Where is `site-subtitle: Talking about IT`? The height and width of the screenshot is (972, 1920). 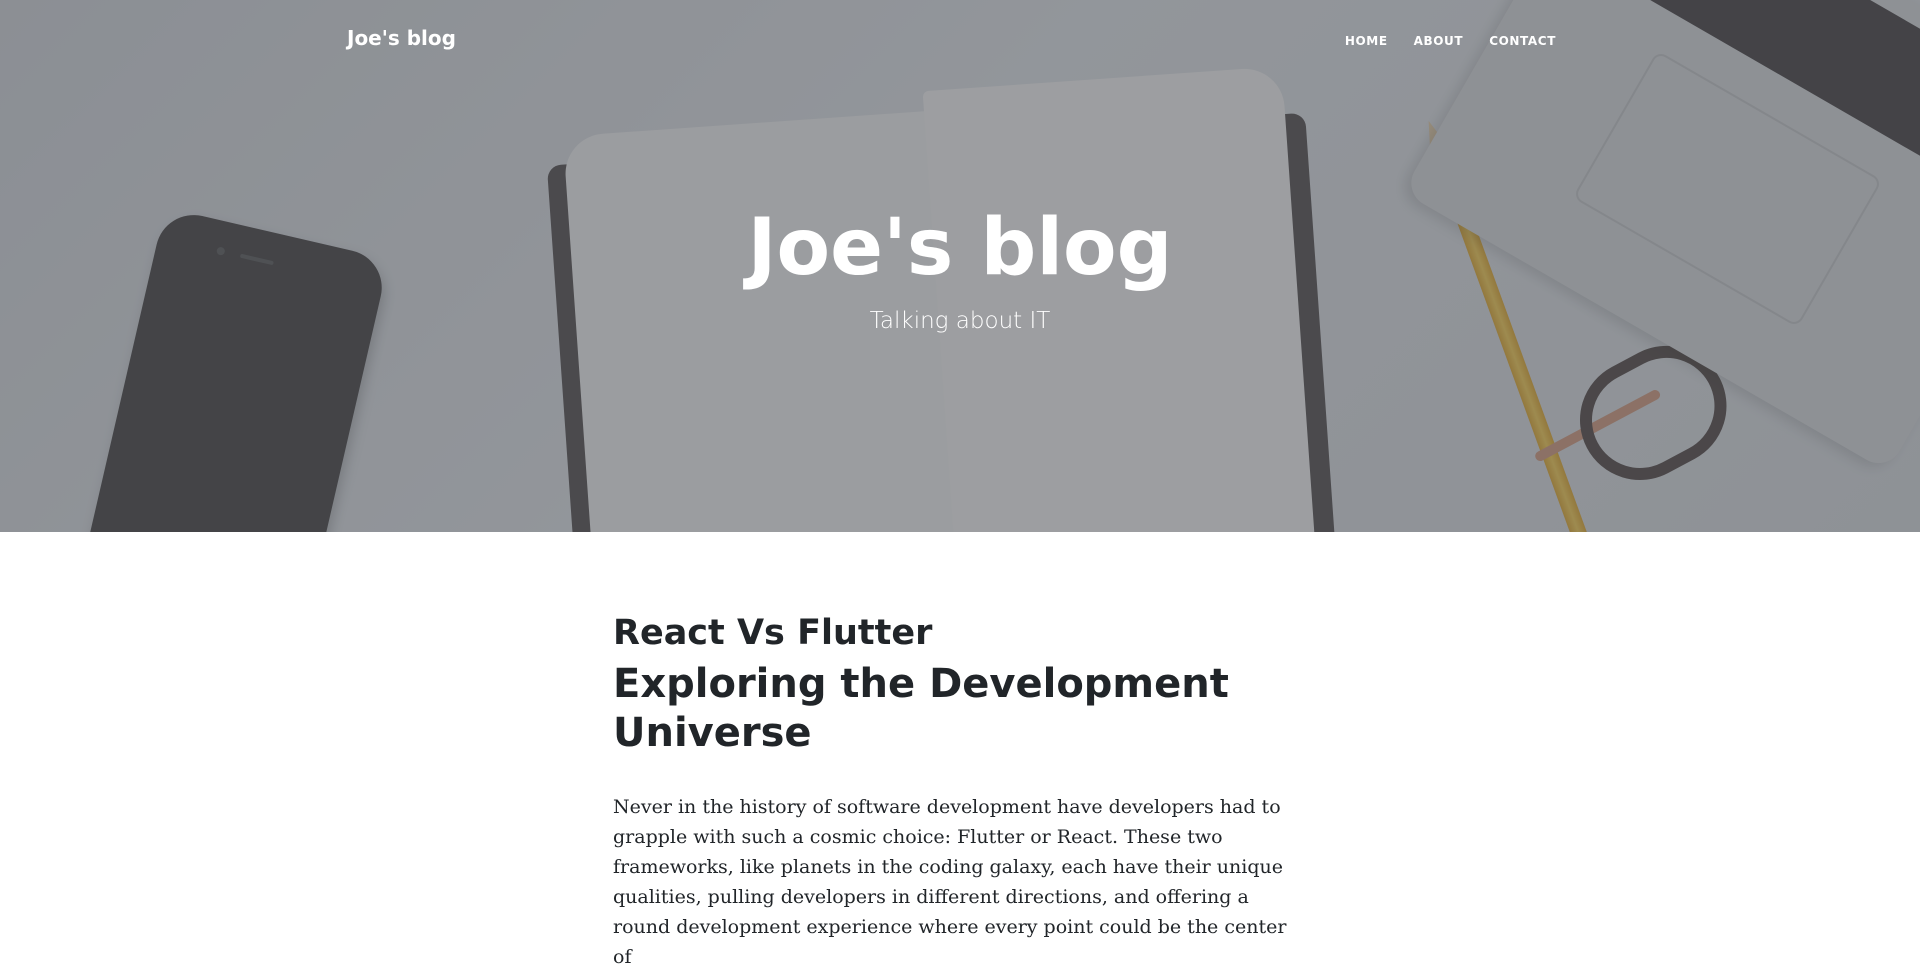
site-subtitle: Talking about IT is located at coordinates (960, 321).